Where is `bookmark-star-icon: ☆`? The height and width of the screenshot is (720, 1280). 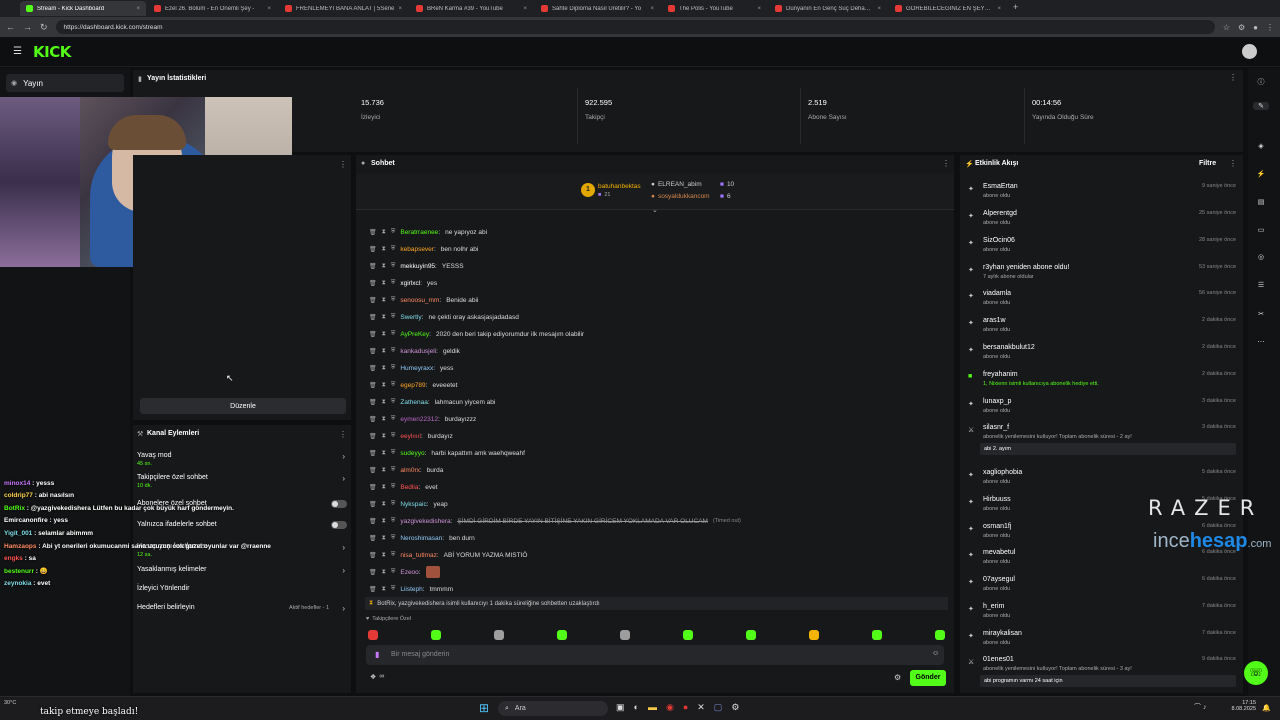 bookmark-star-icon: ☆ is located at coordinates (1226, 27).